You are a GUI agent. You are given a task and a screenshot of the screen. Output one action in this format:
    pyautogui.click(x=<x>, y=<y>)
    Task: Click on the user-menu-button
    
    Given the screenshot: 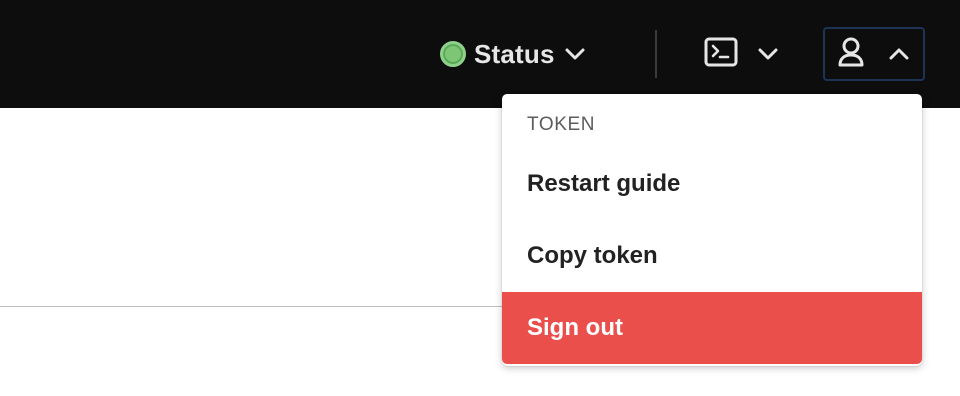 What is the action you would take?
    pyautogui.click(x=874, y=54)
    